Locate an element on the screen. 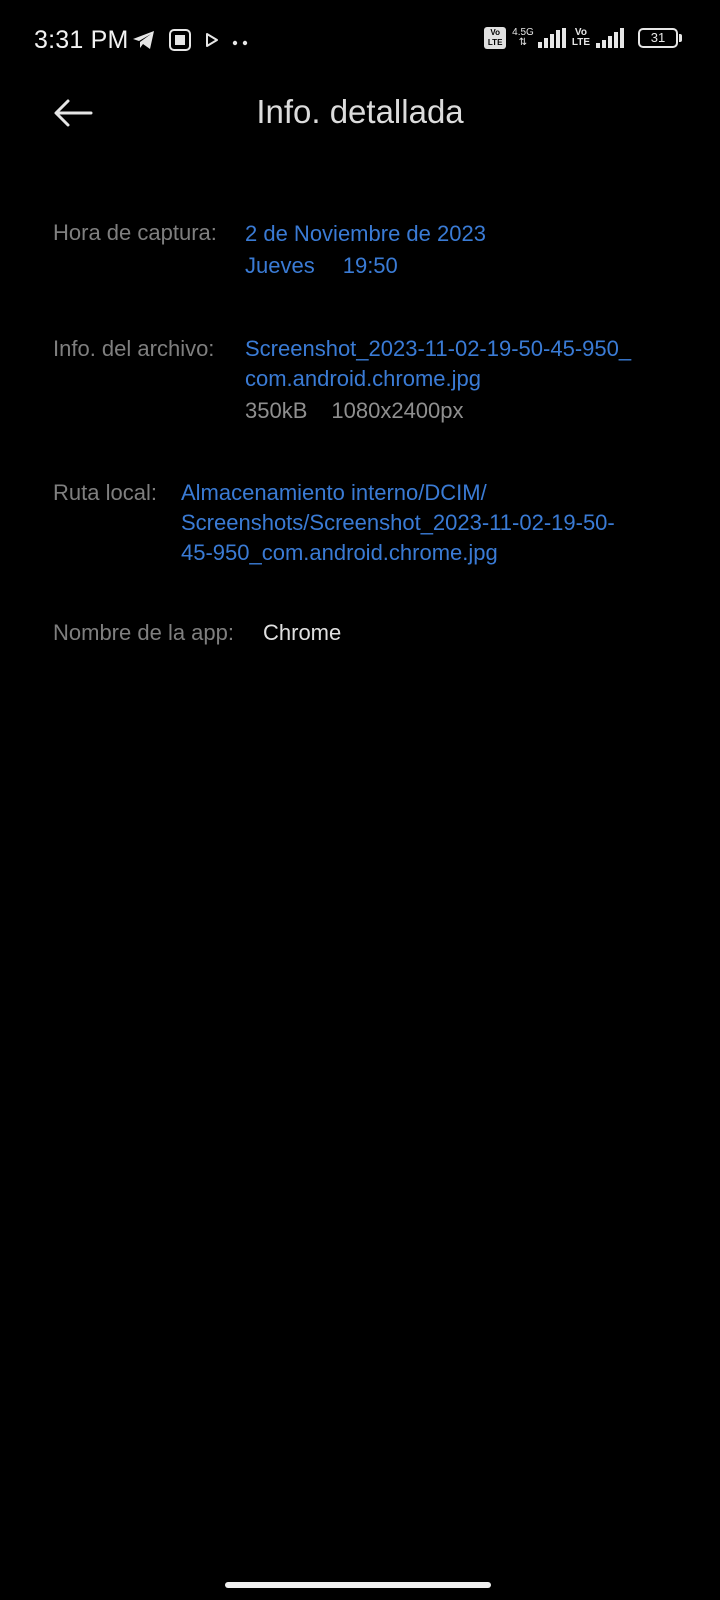 This screenshot has height=1600, width=720. file-dimensions: 1080x2400px is located at coordinates (397, 410).